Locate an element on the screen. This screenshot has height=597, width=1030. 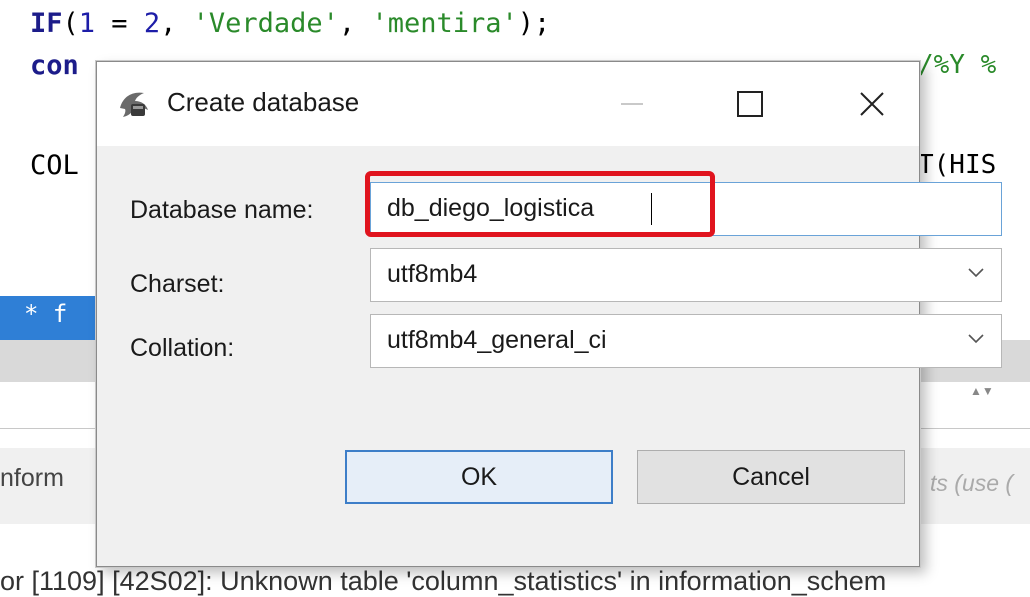
close-icon is located at coordinates (872, 104).